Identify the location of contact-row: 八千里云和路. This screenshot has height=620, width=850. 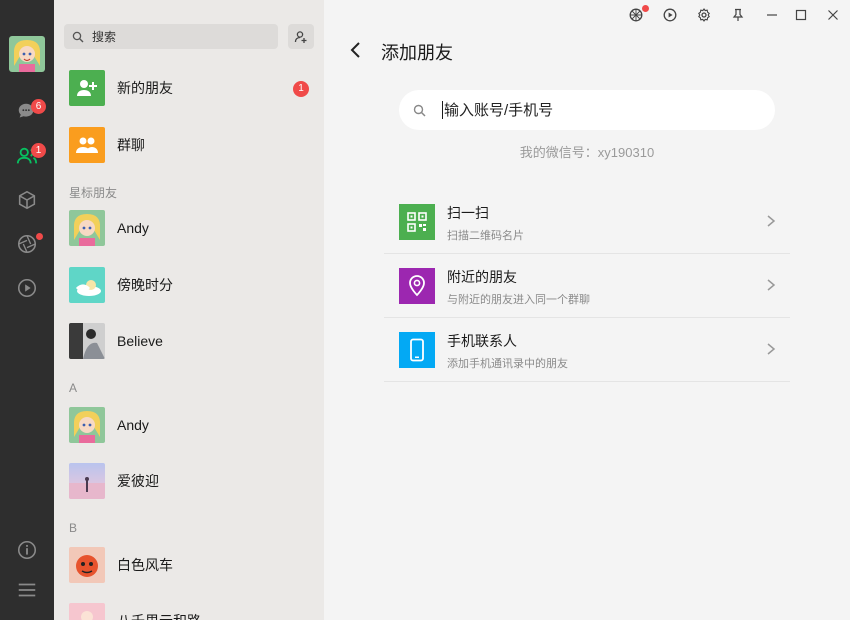
(189, 606).